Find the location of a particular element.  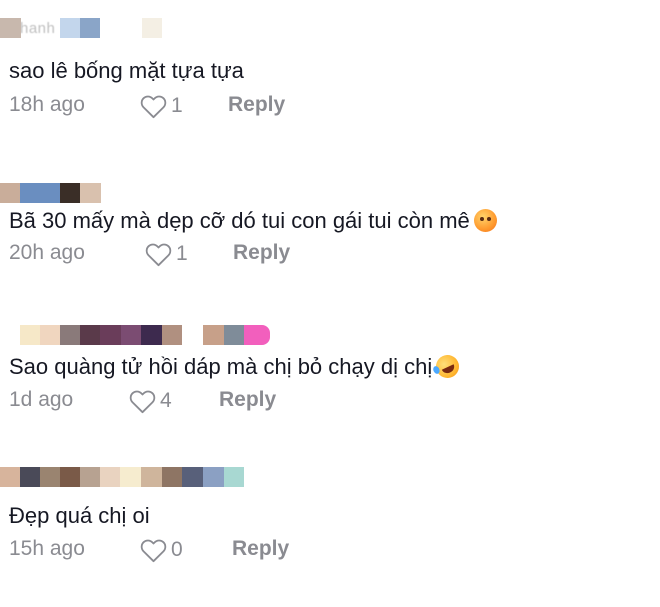

comment-text: sao lê bống mặt tựa tựa is located at coordinates (126, 71).